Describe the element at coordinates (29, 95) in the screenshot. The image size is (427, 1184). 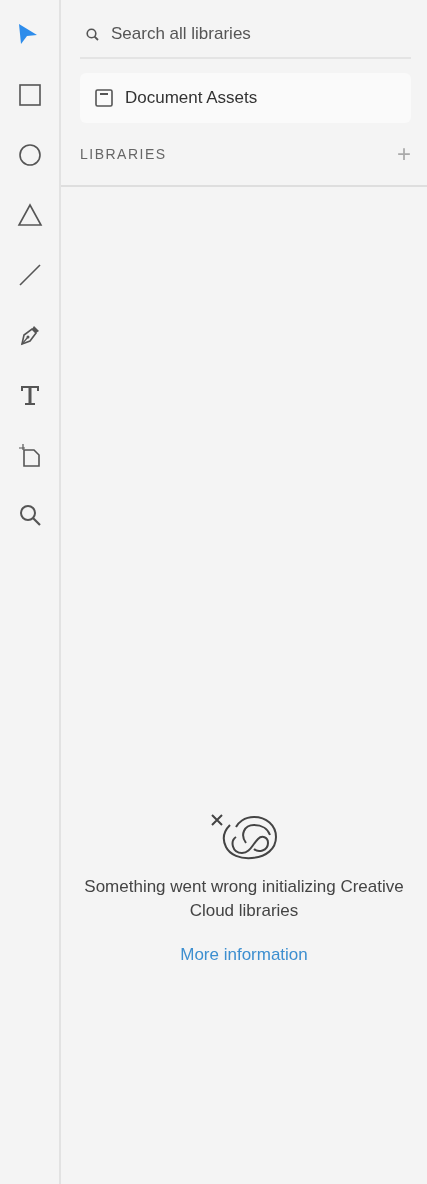
I see `square-icon` at that location.